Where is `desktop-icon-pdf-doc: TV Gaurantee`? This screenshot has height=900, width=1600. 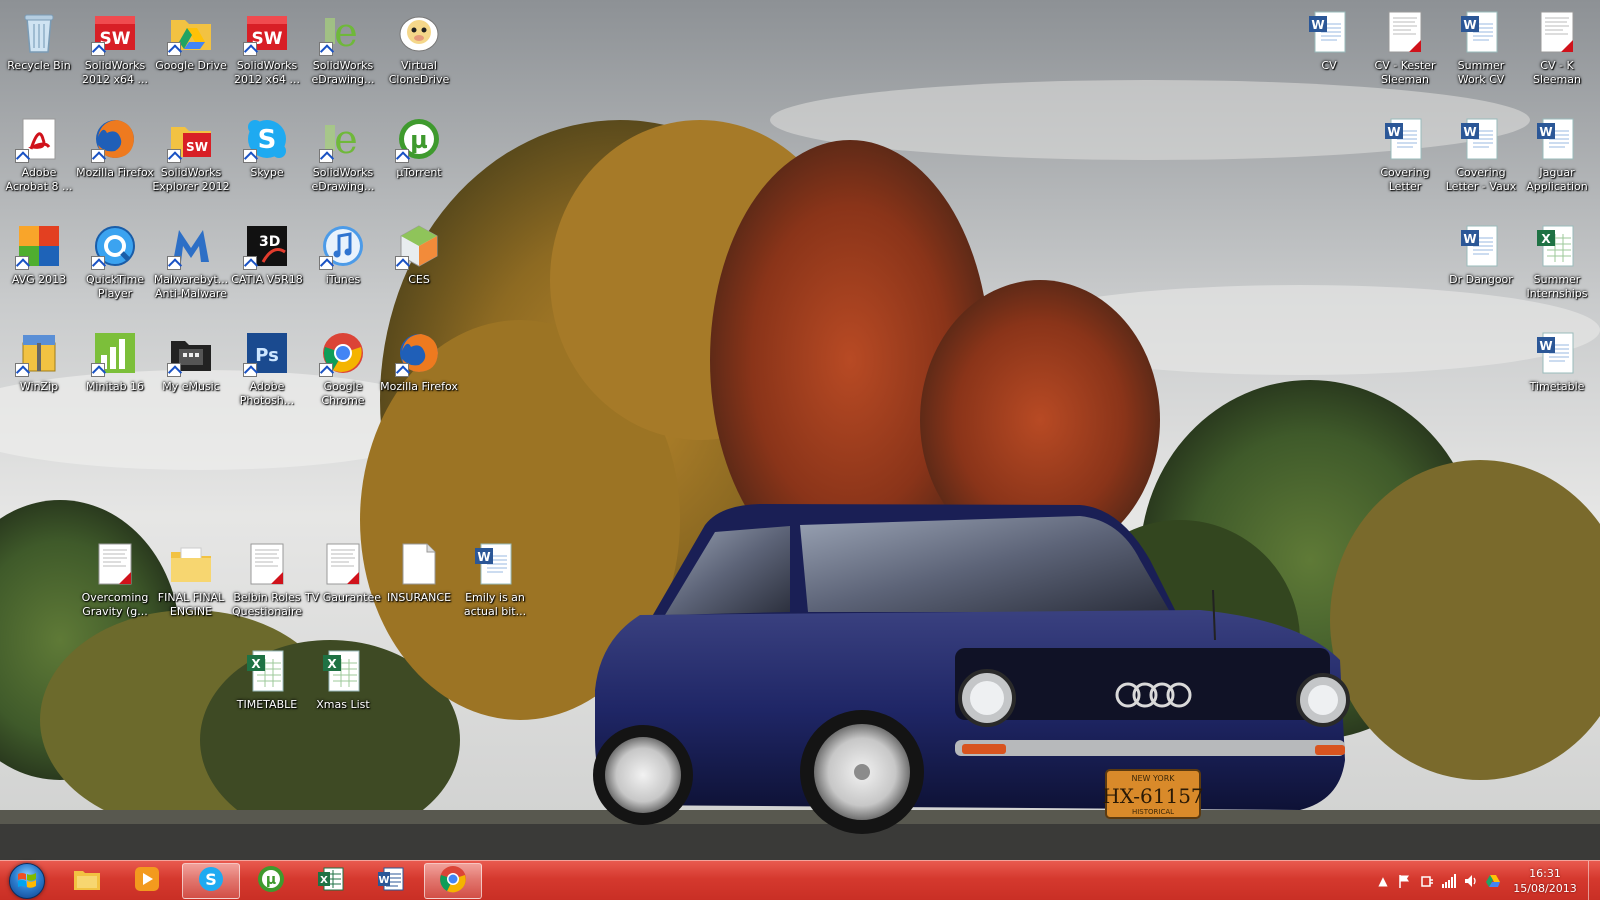
desktop-icon-pdf-doc: TV Gaurantee is located at coordinates (343, 572).